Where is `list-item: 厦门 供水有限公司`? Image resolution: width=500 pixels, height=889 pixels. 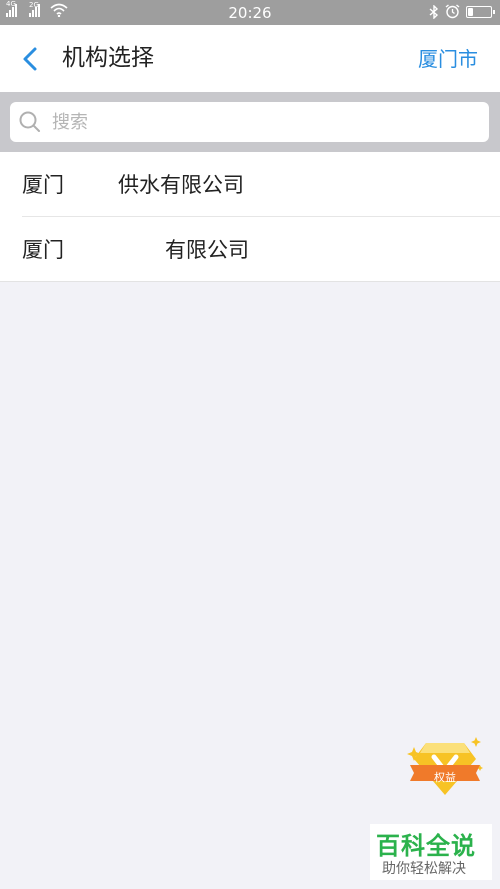
list-item: 厦门 供水有限公司 is located at coordinates (250, 184).